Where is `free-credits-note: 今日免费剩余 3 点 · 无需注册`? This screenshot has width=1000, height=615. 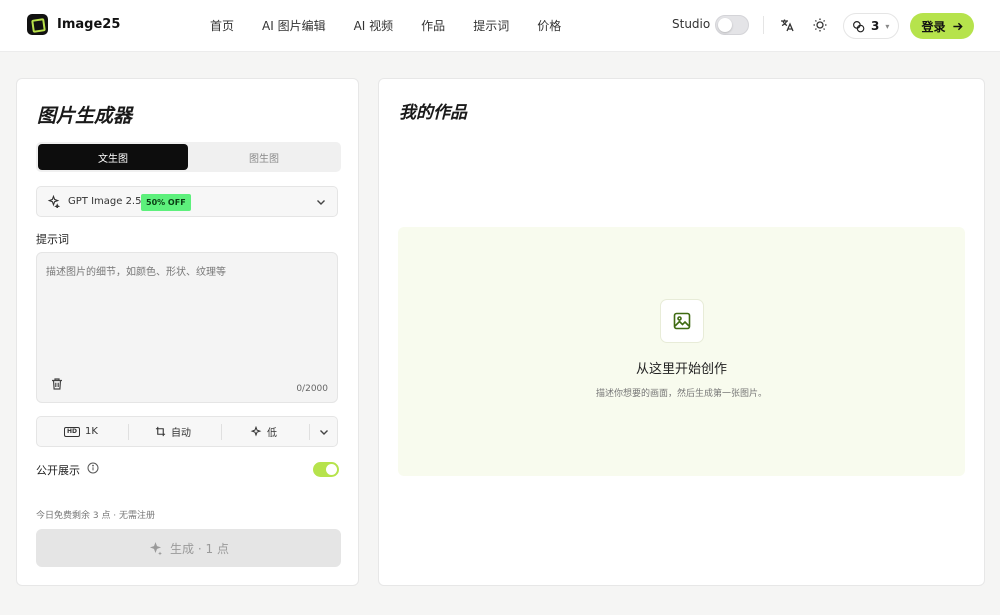
free-credits-note: 今日免费剩余 3 点 · 无需注册 is located at coordinates (96, 516).